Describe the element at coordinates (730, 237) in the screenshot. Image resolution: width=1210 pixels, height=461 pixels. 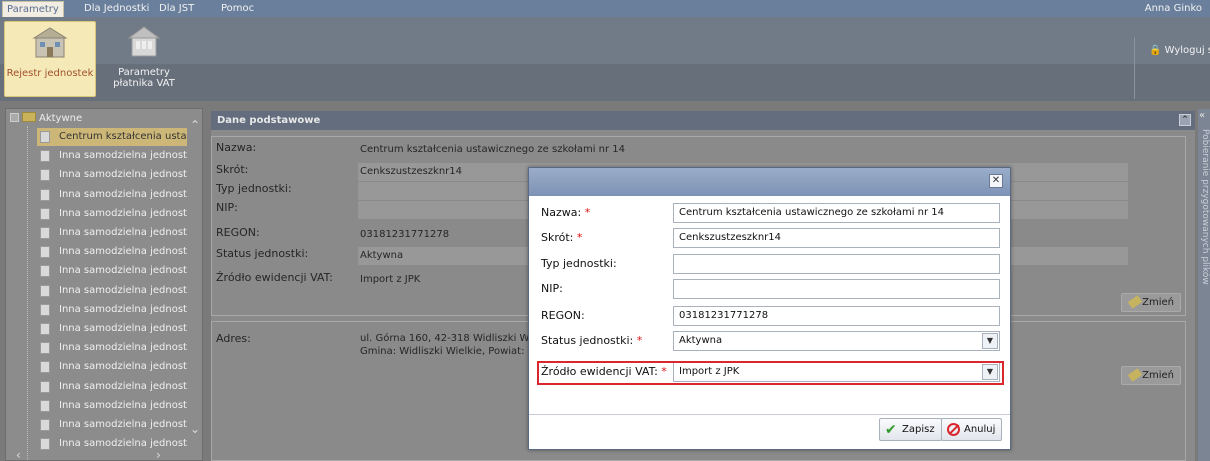
I see `short-value: Cenkszustzeszknr14` at that location.